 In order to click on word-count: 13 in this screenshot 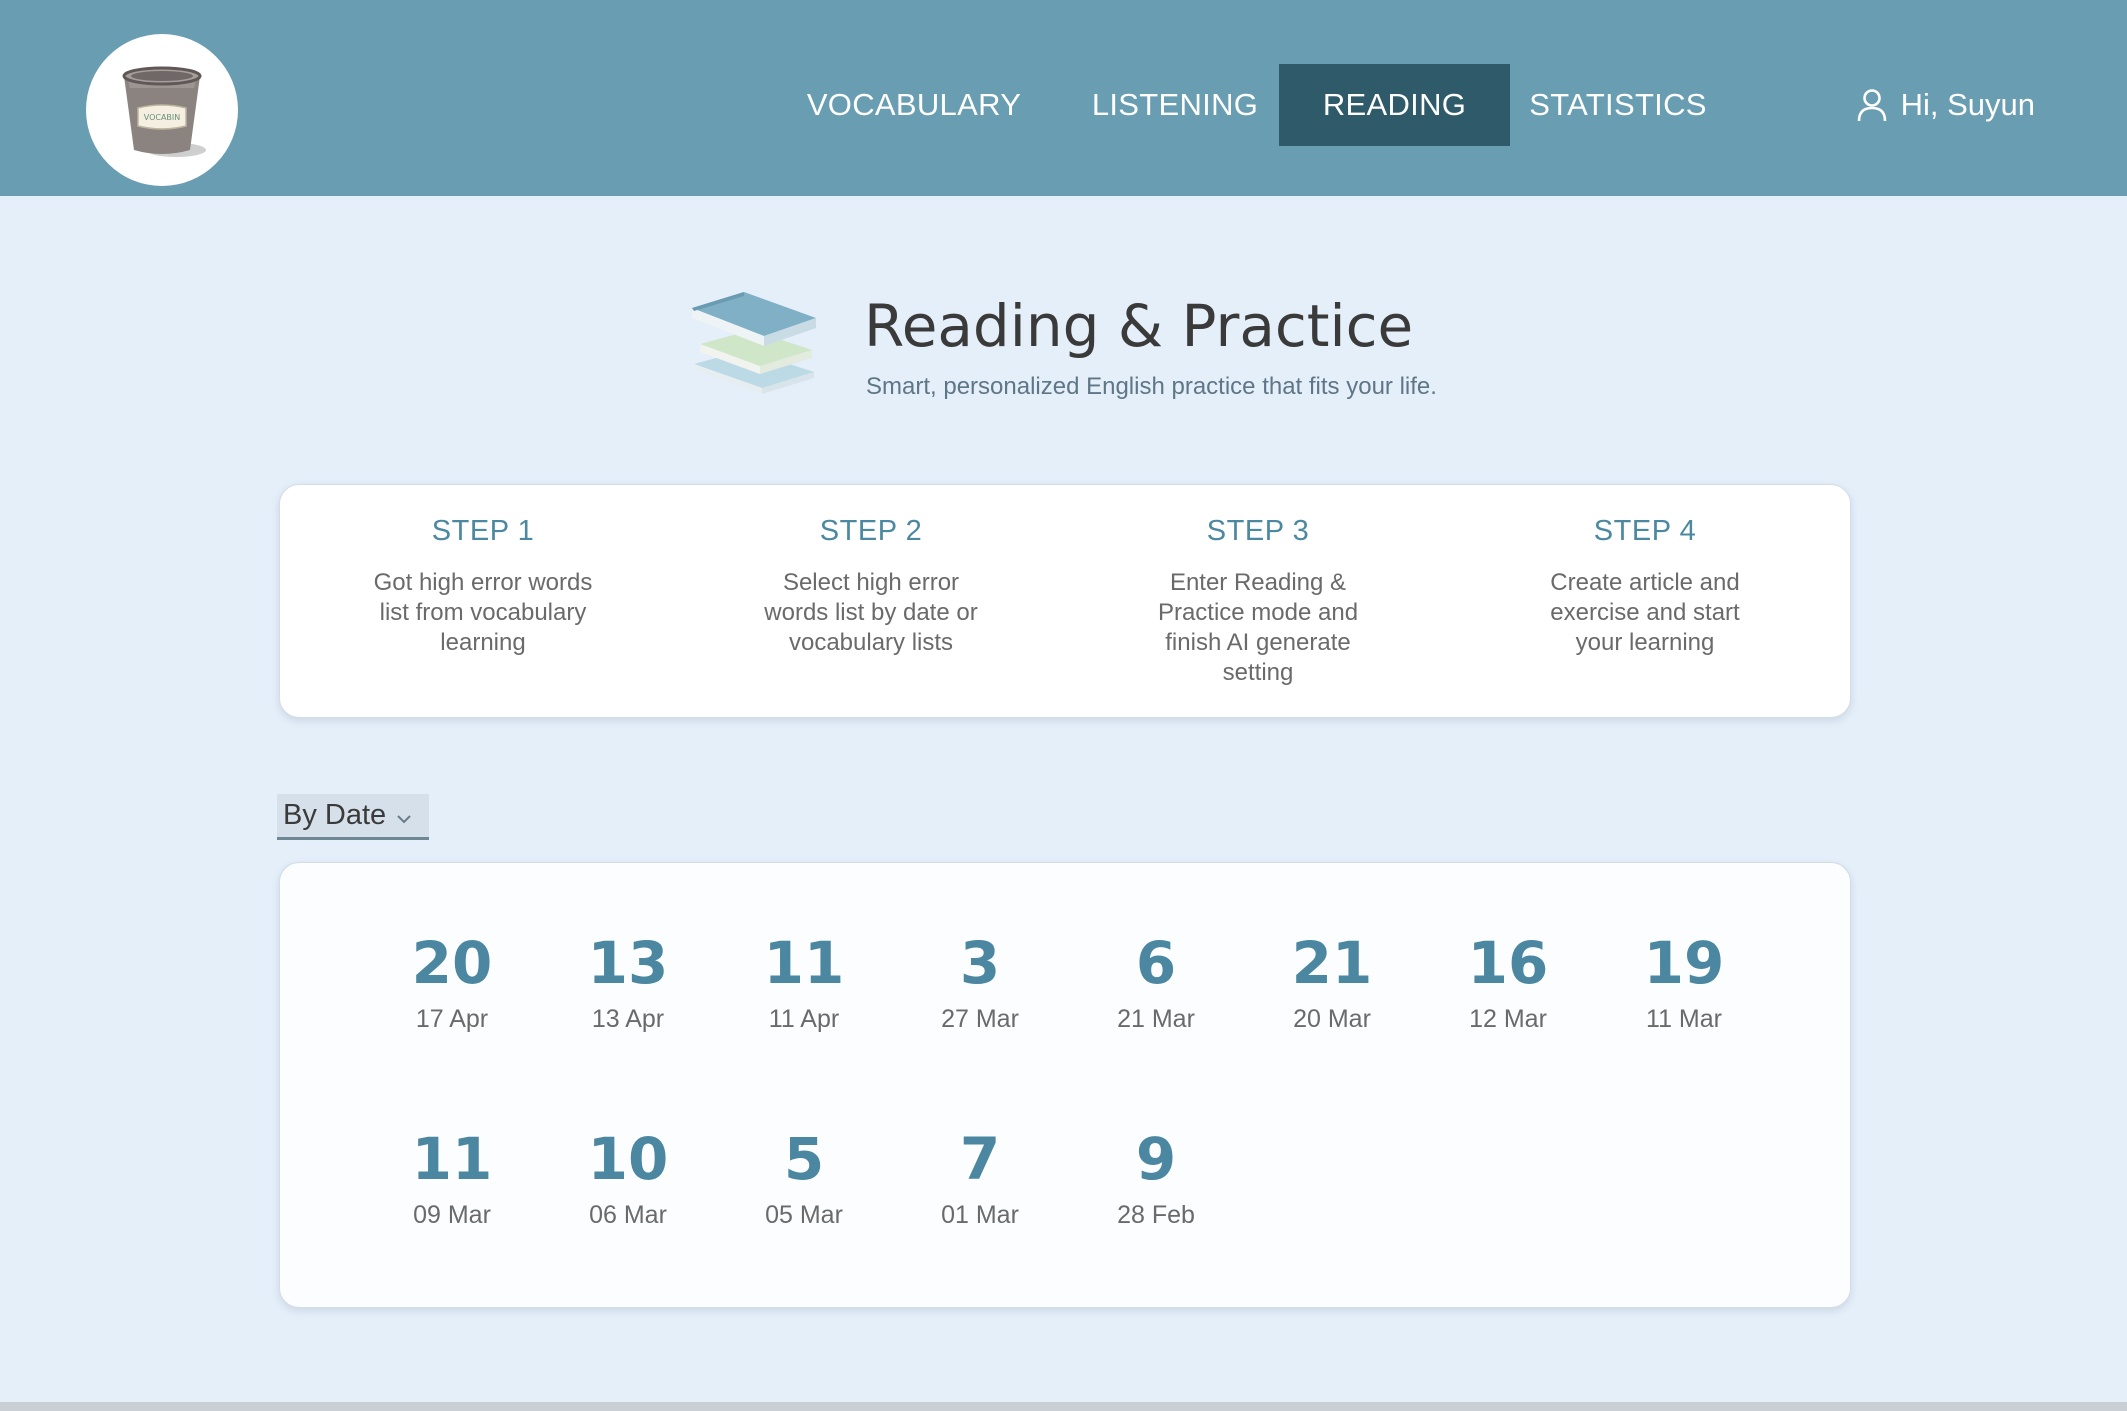, I will do `click(628, 963)`.